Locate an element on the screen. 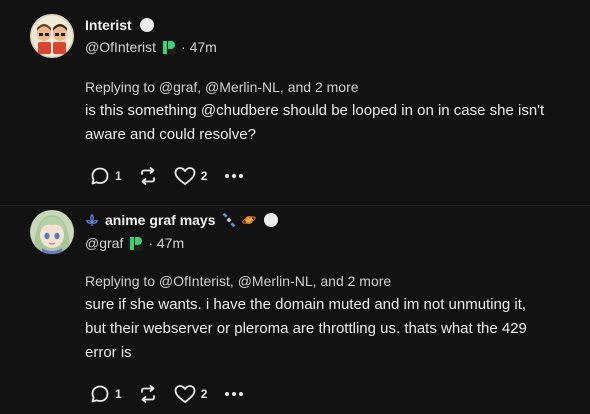 The height and width of the screenshot is (414, 590). author-handle-row: @OfInterist · 47m is located at coordinates (151, 47).